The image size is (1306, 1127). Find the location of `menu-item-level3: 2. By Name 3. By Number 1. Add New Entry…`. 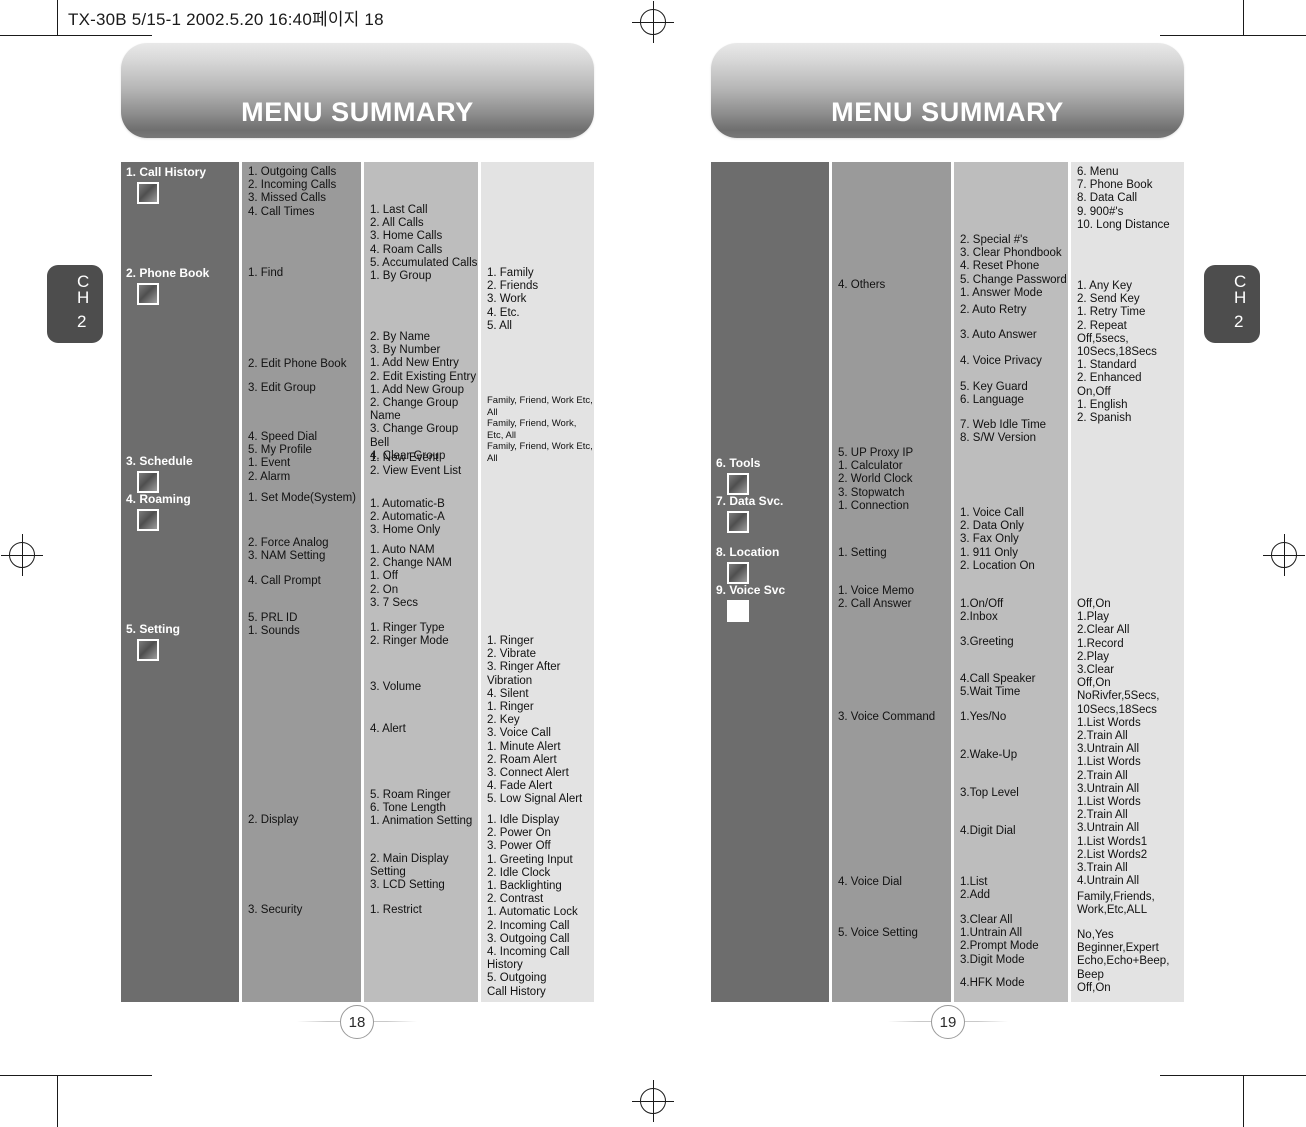

menu-item-level3: 2. By Name 3. By Number 1. Add New Entry… is located at coordinates (423, 396).